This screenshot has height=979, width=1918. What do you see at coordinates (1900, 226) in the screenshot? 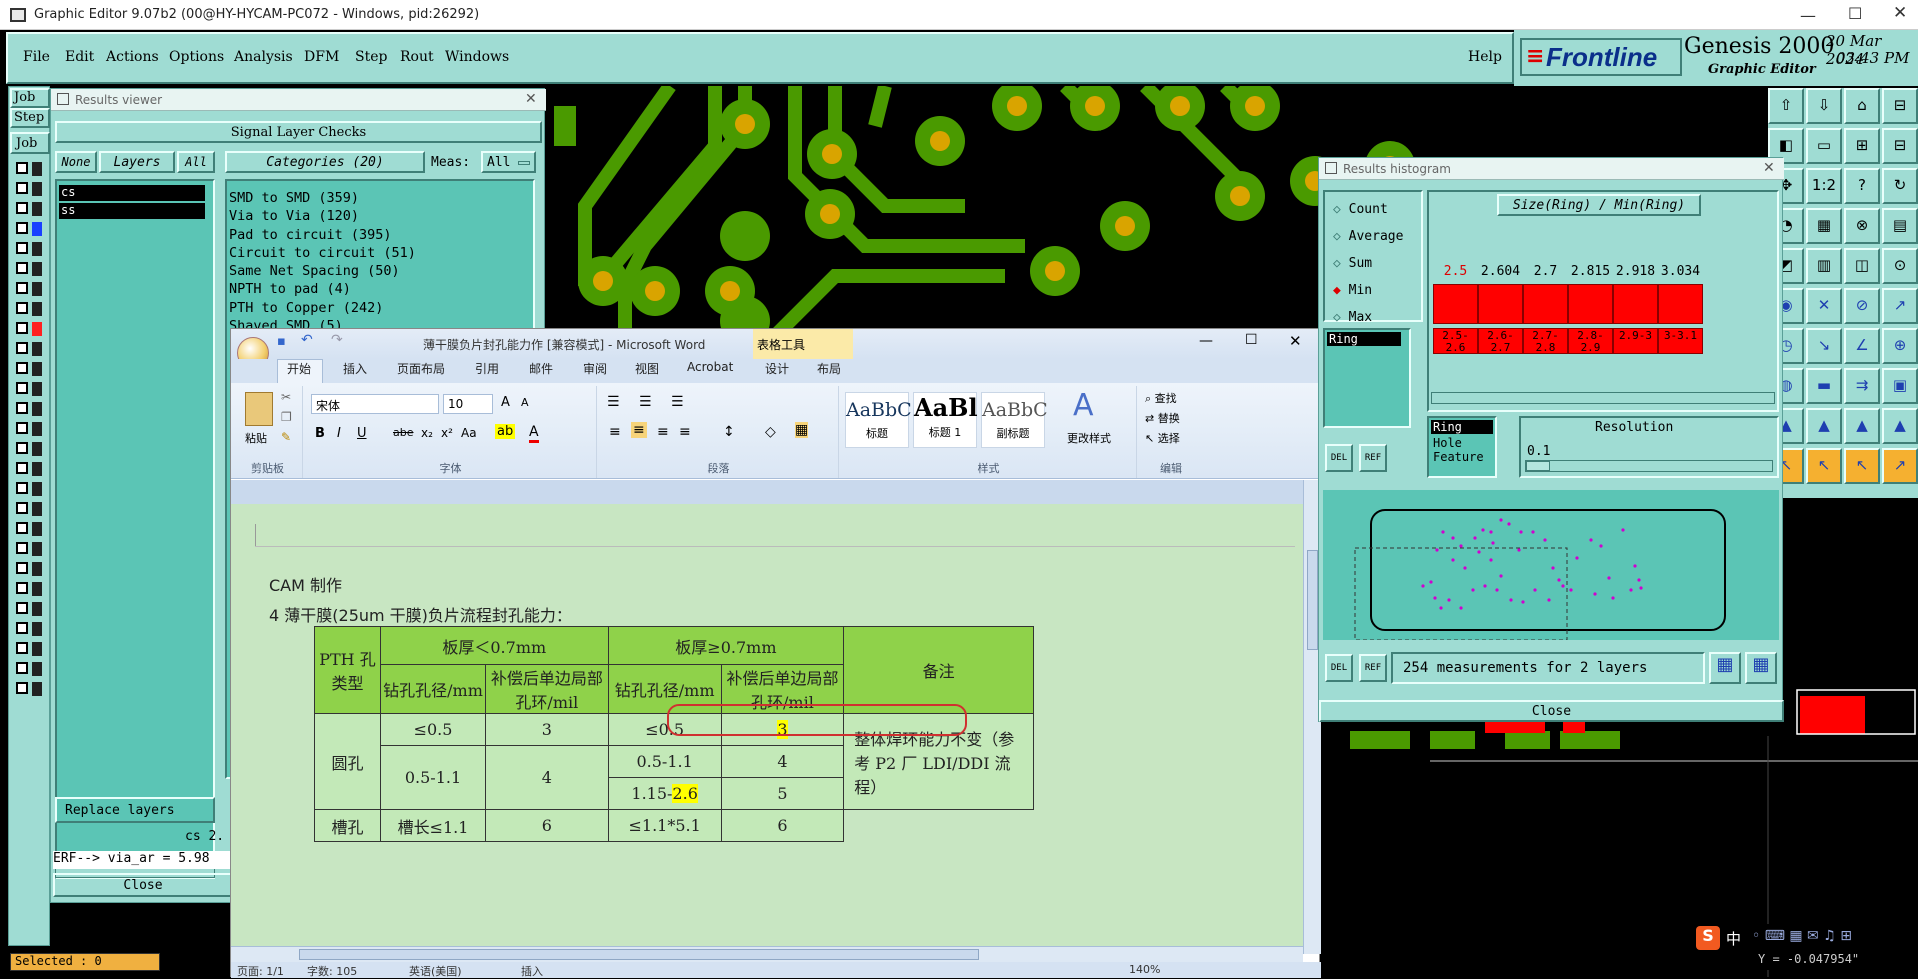
I see `palette-tool-icon: ▤` at bounding box center [1900, 226].